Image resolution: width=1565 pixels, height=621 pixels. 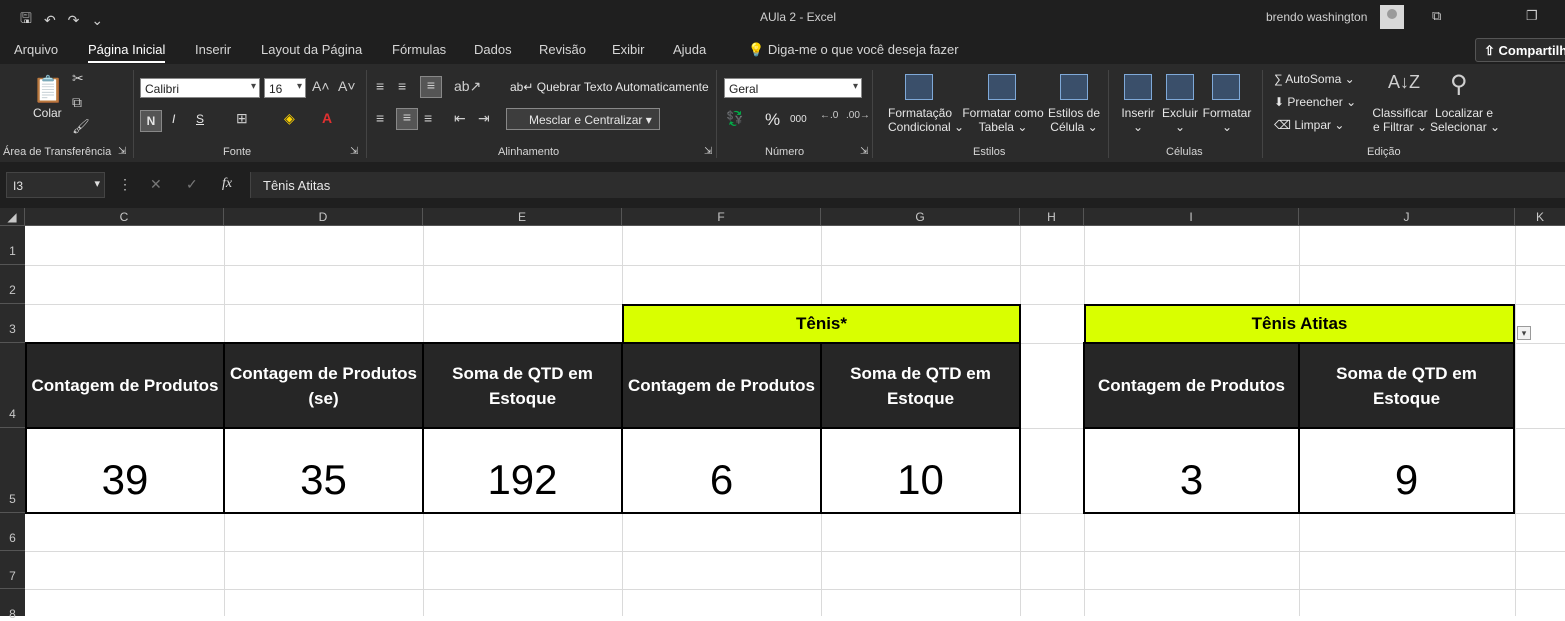 What do you see at coordinates (798, 119) in the screenshot?
I see `thousands-button: 000` at bounding box center [798, 119].